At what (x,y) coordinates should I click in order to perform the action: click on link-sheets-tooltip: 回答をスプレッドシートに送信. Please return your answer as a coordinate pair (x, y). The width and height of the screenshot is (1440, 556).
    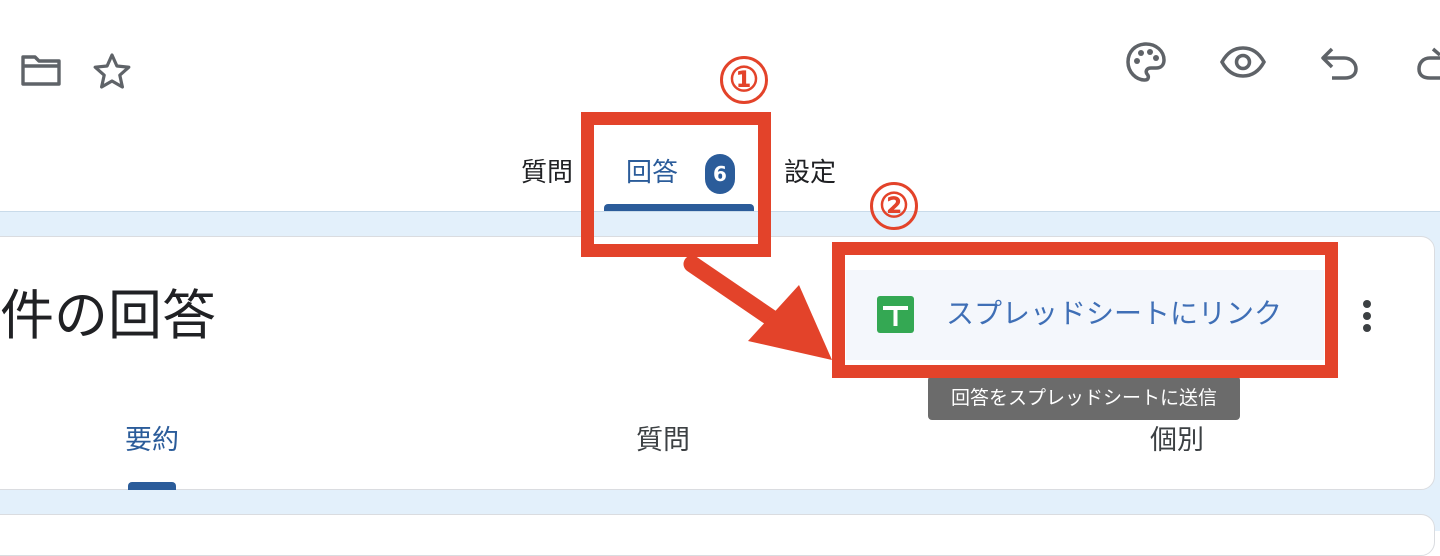
    Looking at the image, I should click on (1084, 398).